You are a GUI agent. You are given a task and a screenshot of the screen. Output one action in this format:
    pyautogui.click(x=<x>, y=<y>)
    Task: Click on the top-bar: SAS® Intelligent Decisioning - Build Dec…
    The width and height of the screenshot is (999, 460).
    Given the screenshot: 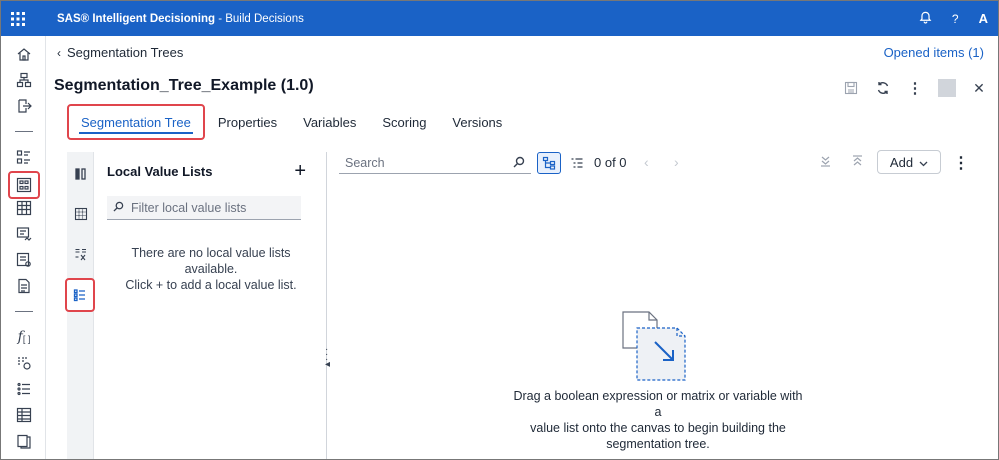 What is the action you would take?
    pyautogui.click(x=499, y=18)
    